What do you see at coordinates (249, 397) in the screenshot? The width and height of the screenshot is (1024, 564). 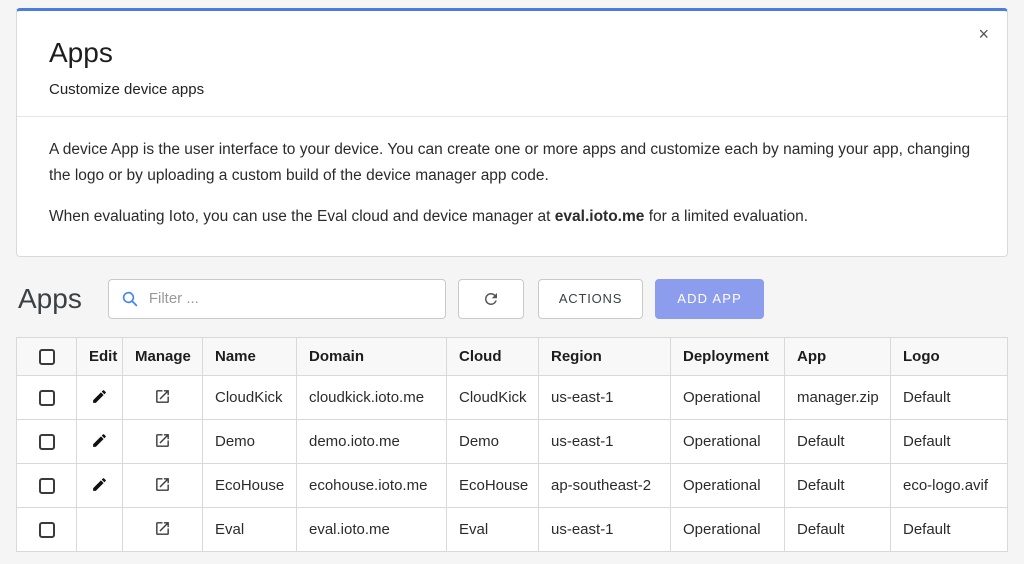 I see `name-cell: CloudKick` at bounding box center [249, 397].